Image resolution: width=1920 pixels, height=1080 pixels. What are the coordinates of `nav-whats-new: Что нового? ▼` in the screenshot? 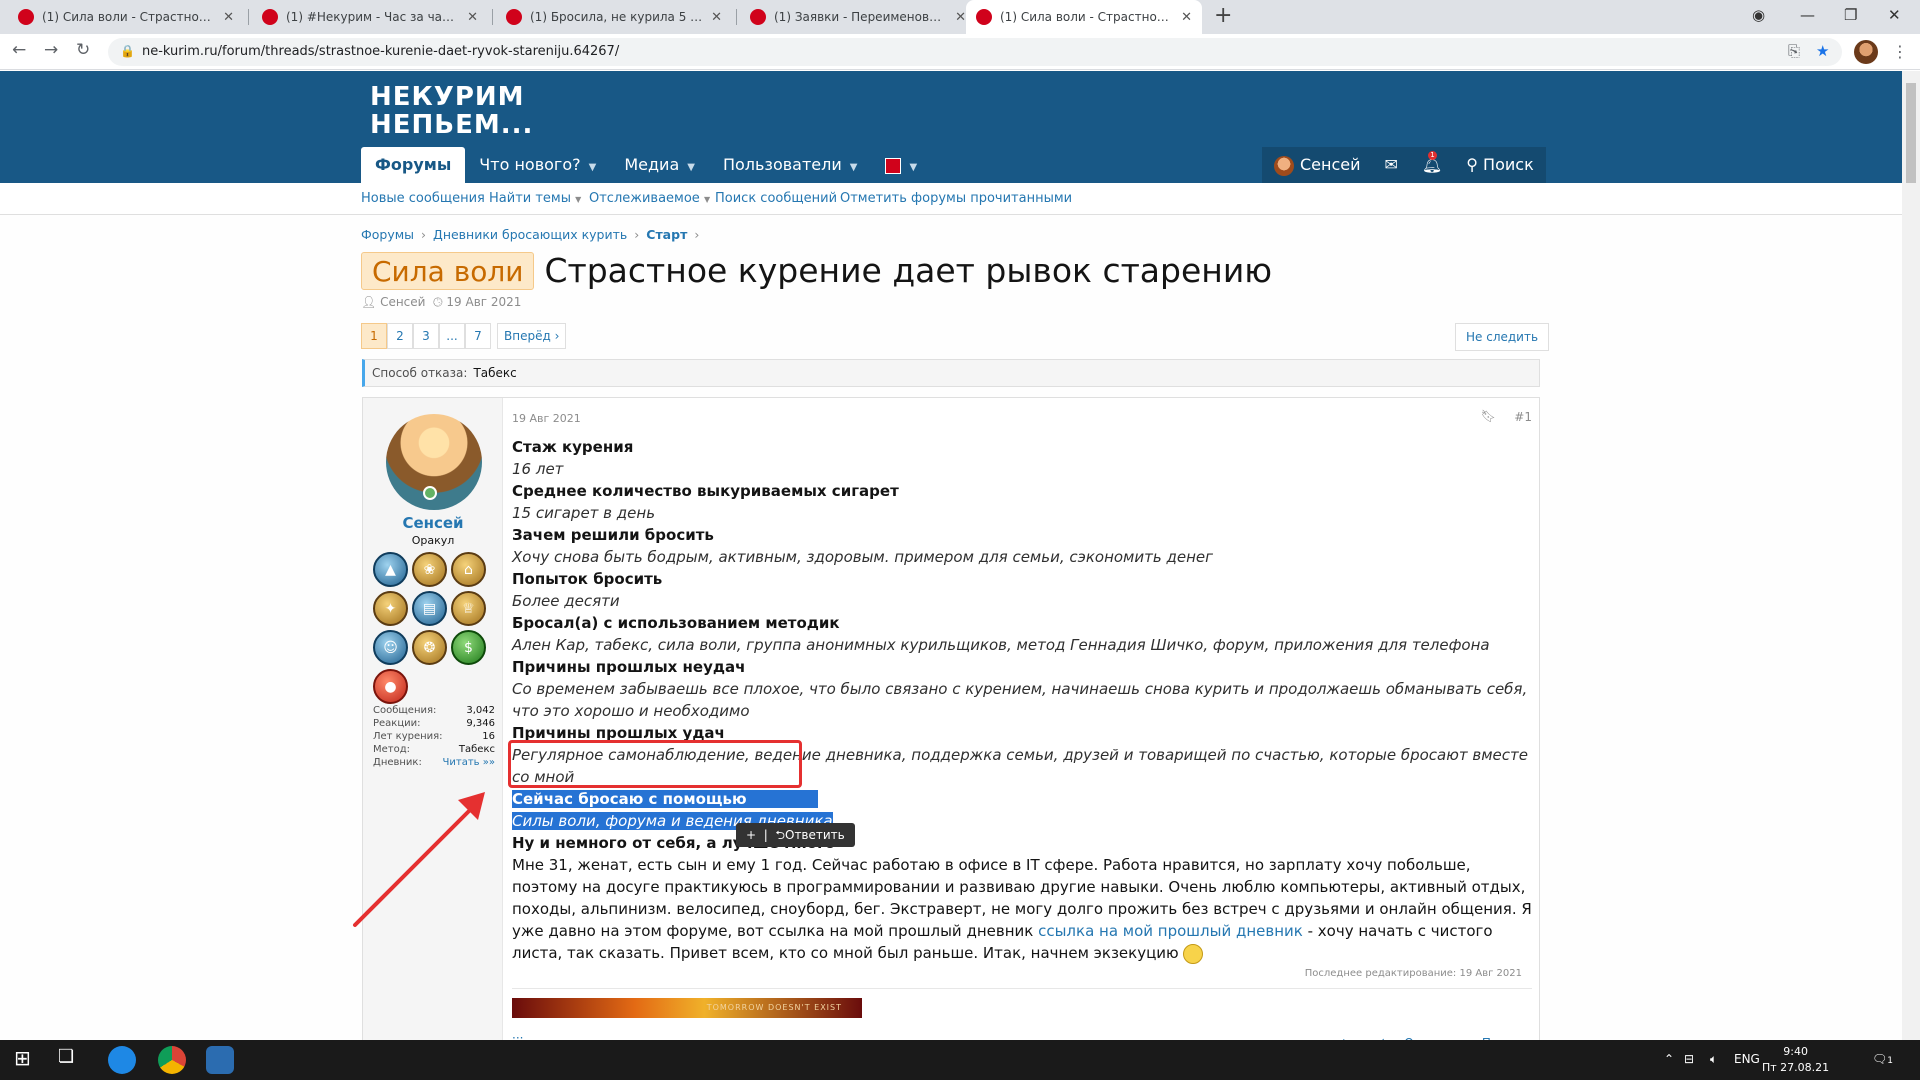 It's located at (537, 165).